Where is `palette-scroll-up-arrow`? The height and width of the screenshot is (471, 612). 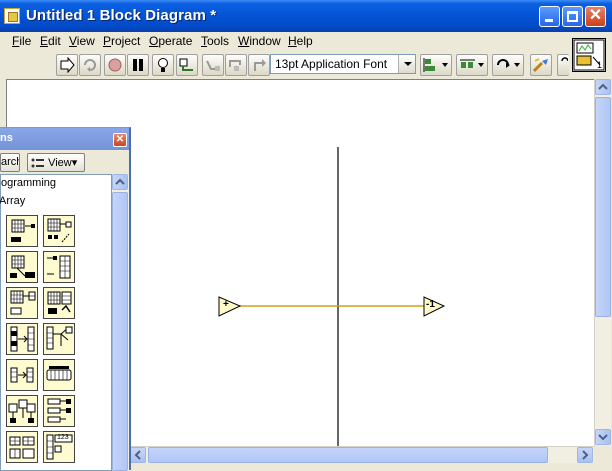 palette-scroll-up-arrow is located at coordinates (120, 182).